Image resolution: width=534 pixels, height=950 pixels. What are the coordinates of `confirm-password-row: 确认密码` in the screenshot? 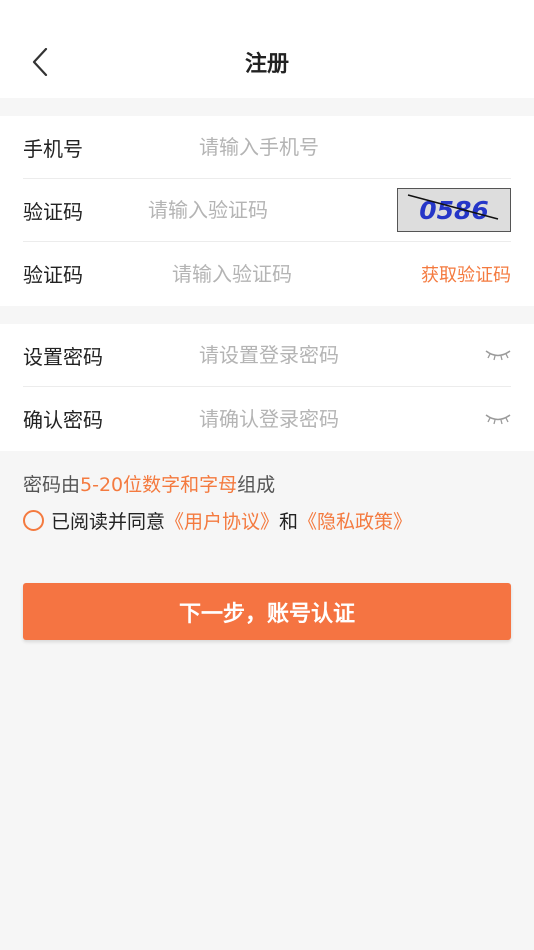 It's located at (267, 418).